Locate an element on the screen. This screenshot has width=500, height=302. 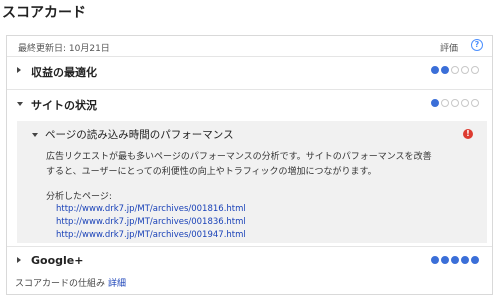
page-title: スコアカード is located at coordinates (44, 13).